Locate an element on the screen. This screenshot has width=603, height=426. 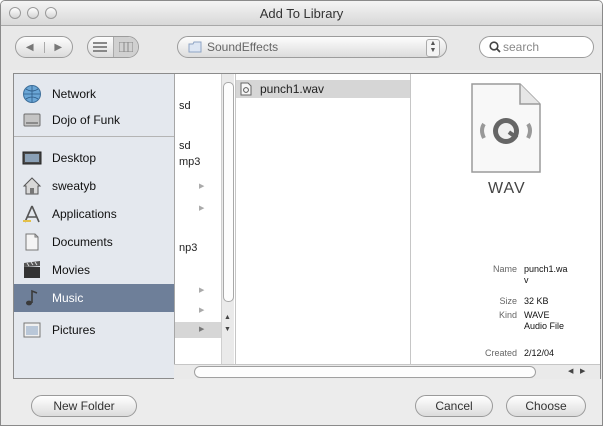
toolbar: ◀ ▶ SoundEffects ▲ ▼ search is located at coordinates (301, 48).